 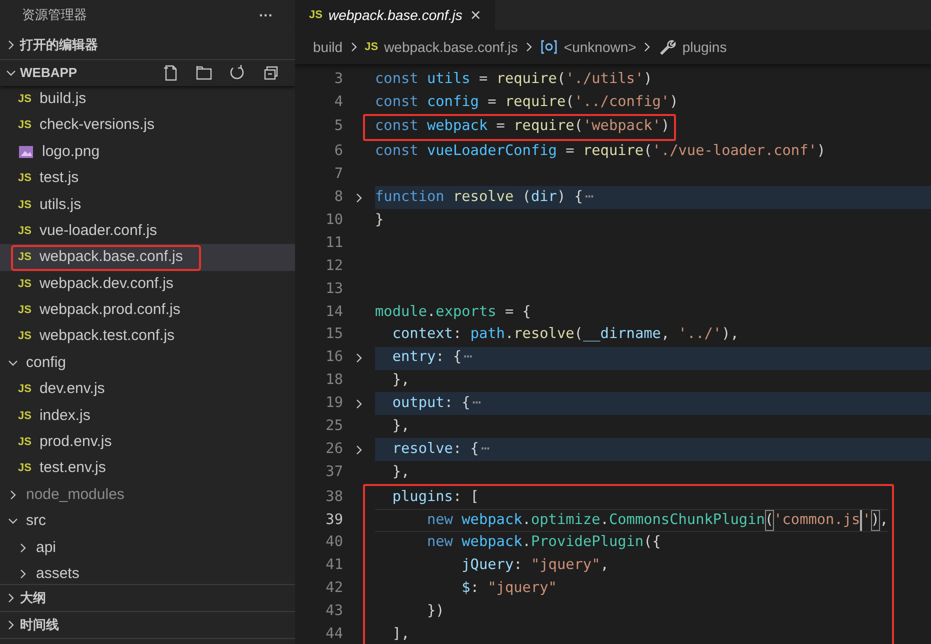 What do you see at coordinates (333, 266) in the screenshot?
I see `line-number: 12` at bounding box center [333, 266].